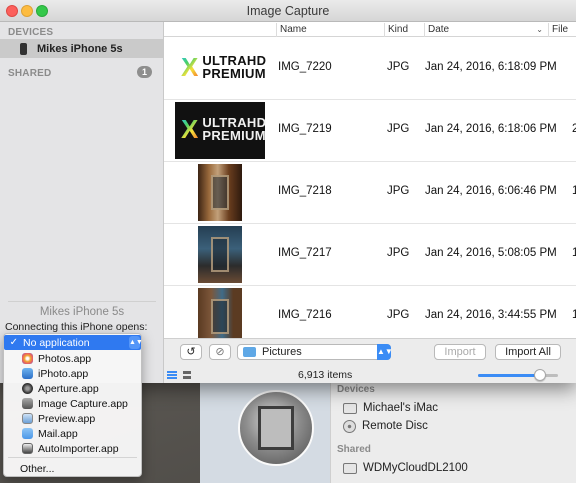 This screenshot has height=483, width=576. Describe the element at coordinates (23, 48) in the screenshot. I see `iphone-icon` at that location.